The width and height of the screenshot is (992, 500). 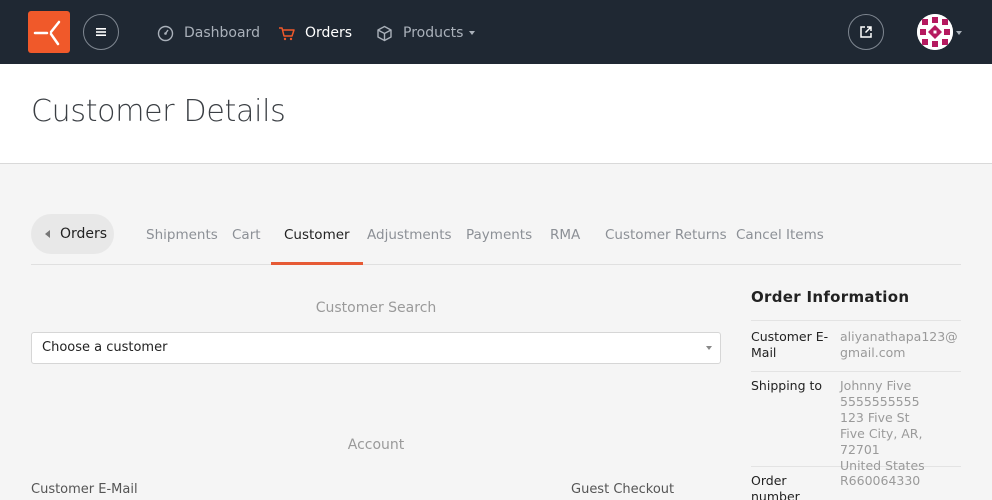 What do you see at coordinates (433, 33) in the screenshot?
I see `nav-products-label: Products` at bounding box center [433, 33].